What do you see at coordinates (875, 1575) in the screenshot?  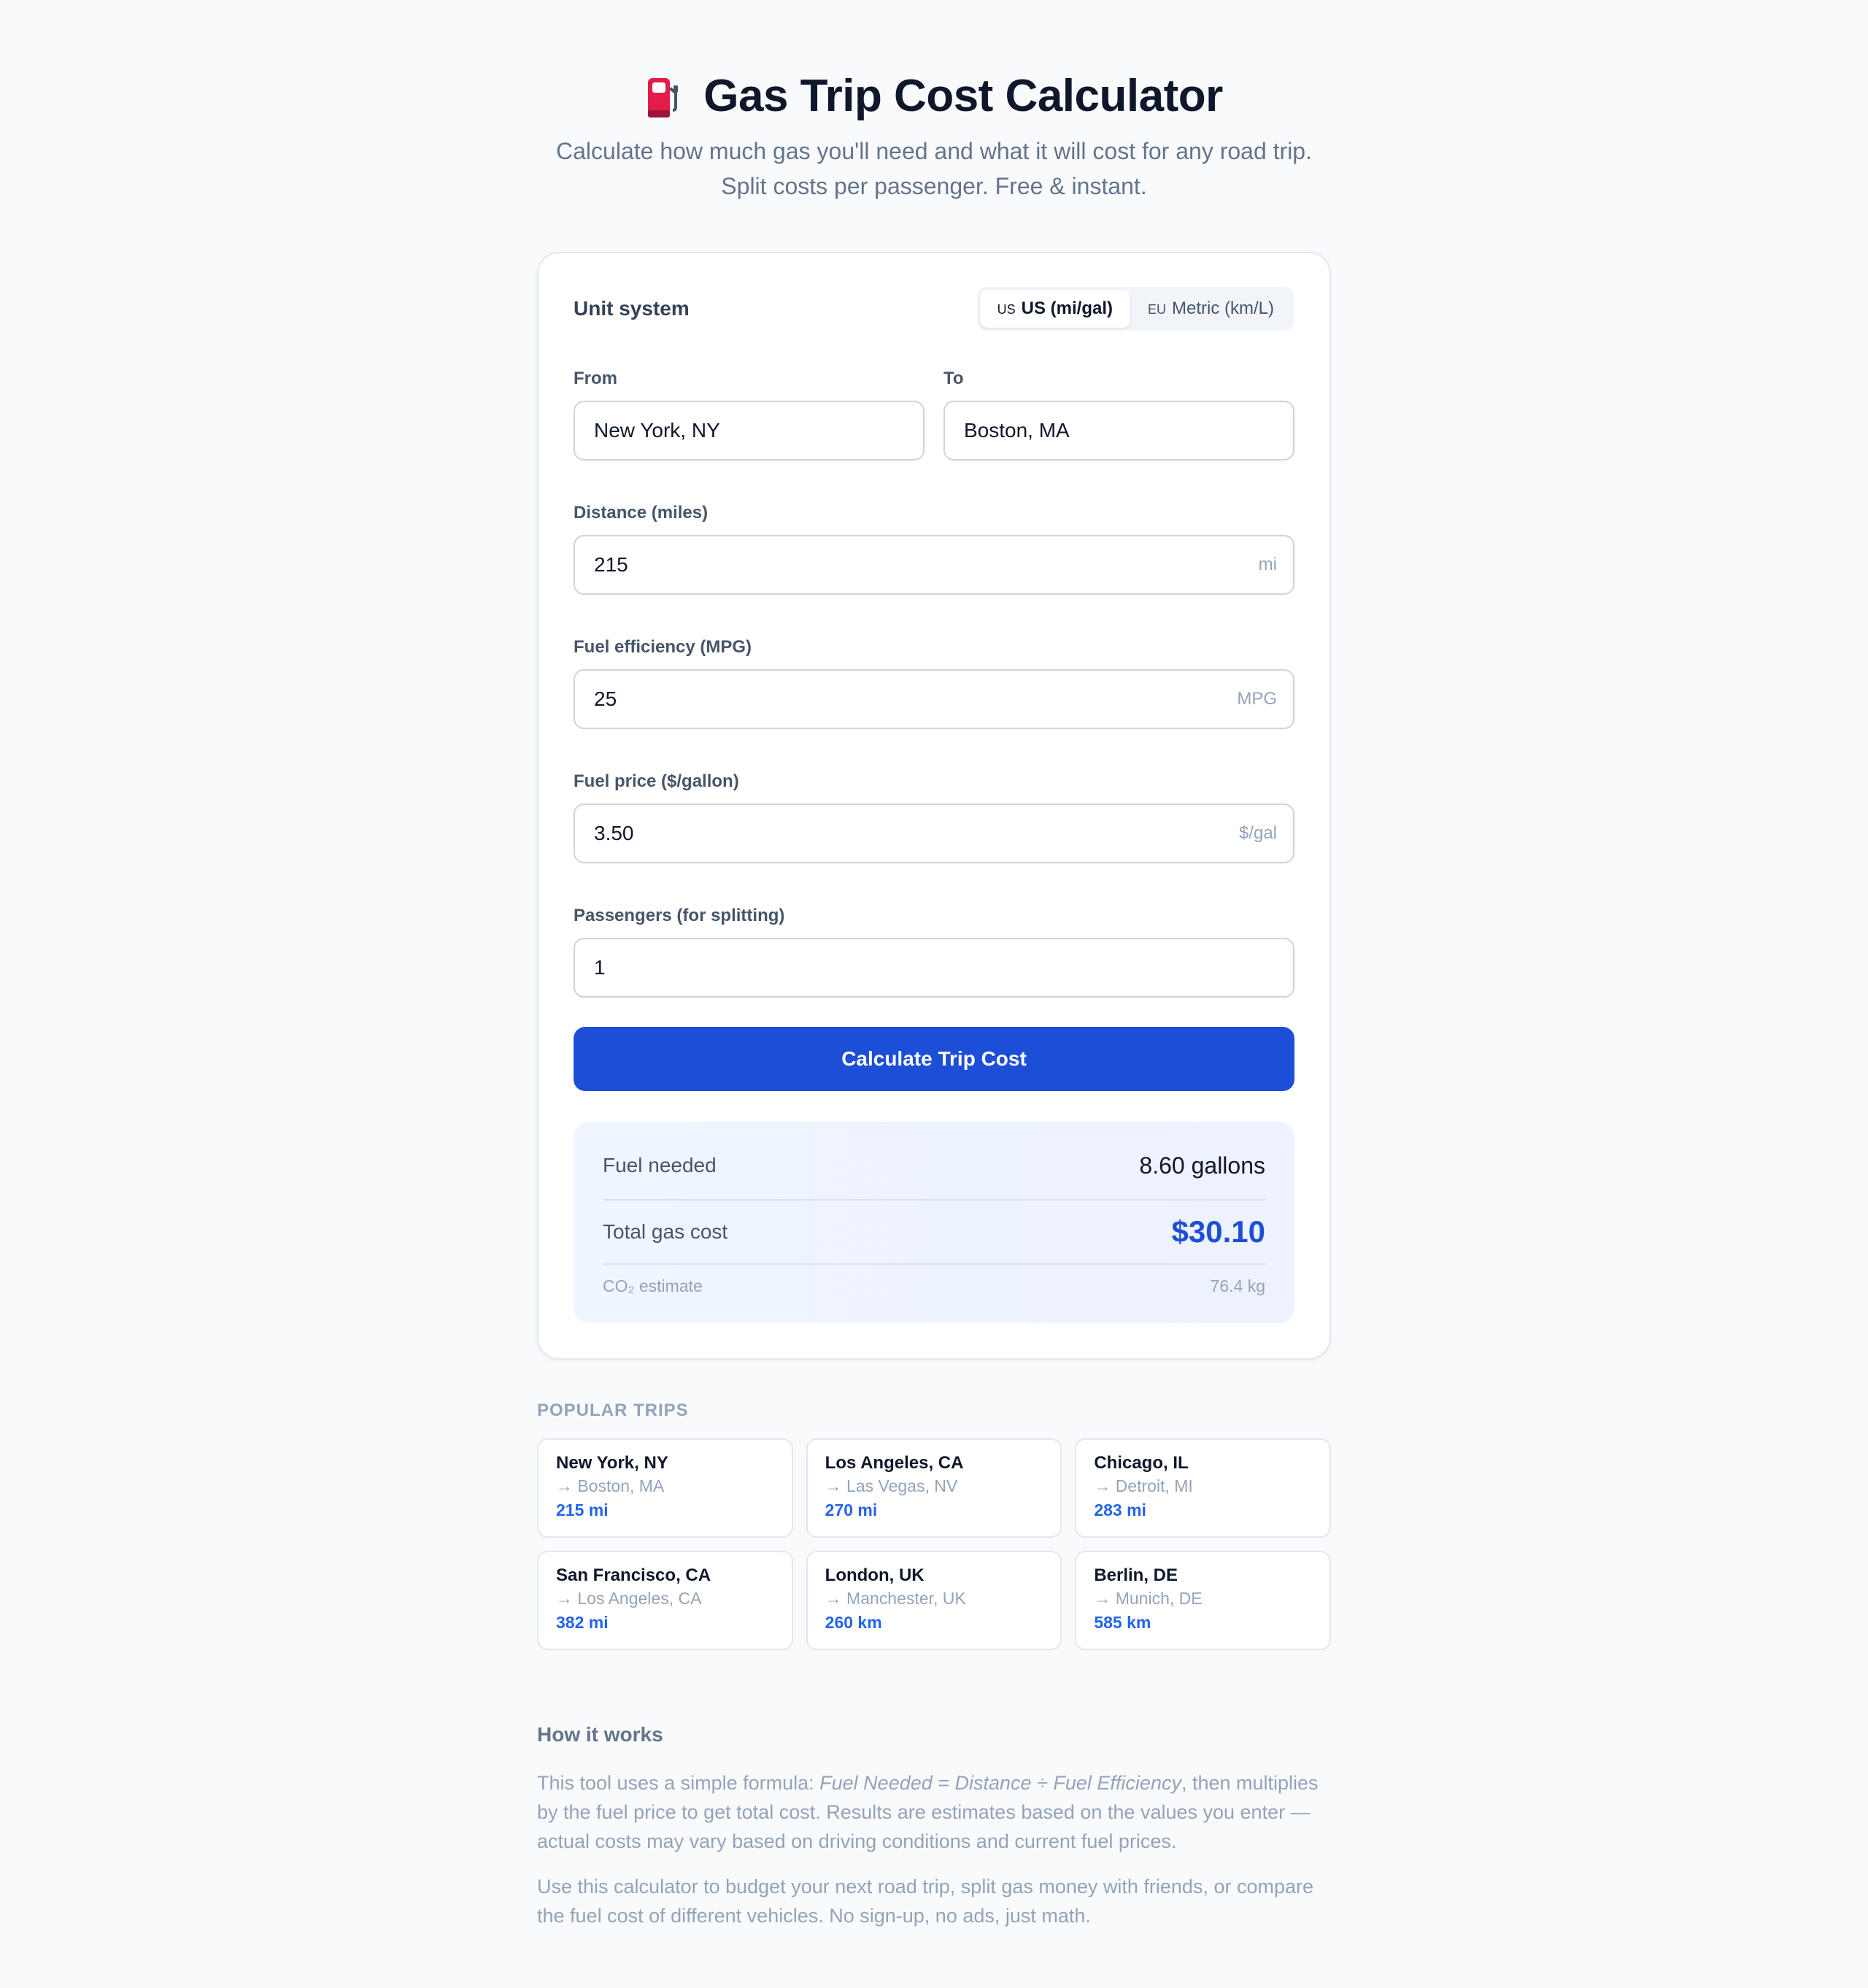 I see `trip-from: London, UK` at bounding box center [875, 1575].